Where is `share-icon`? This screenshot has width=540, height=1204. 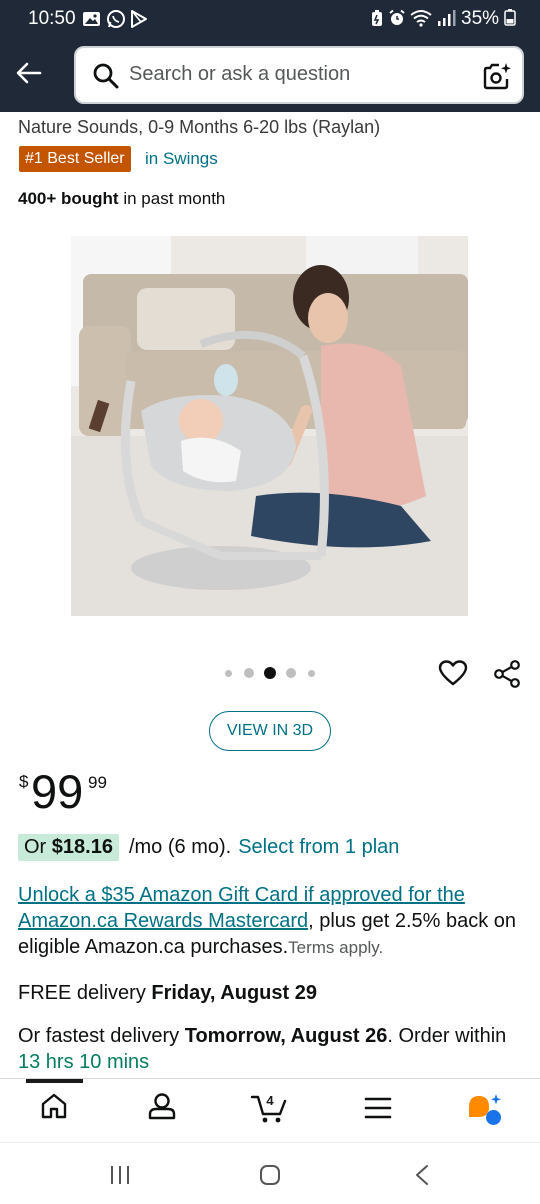
share-icon is located at coordinates (507, 674).